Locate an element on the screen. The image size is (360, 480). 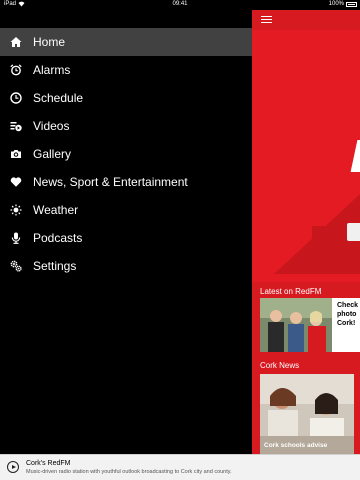
battery-icon is located at coordinates (351, 4).